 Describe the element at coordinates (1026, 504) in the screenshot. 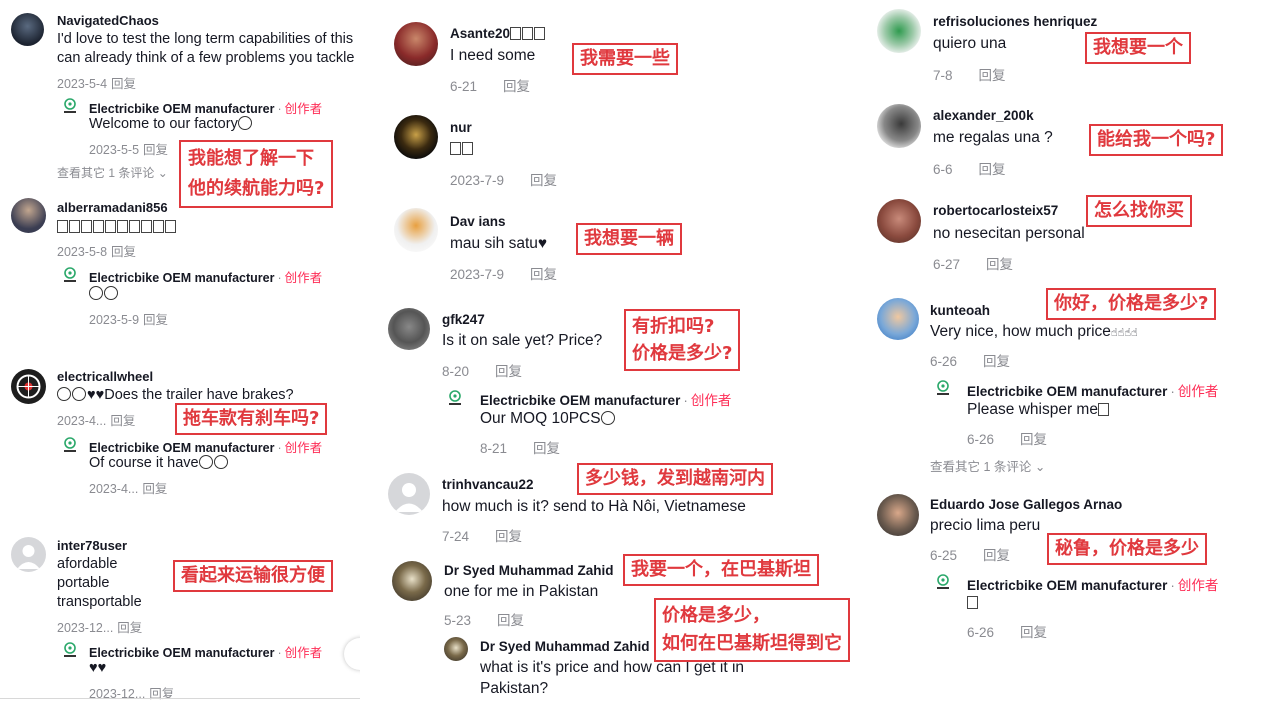

I see `username: Eduardo Jose Gallegos Arnao` at that location.